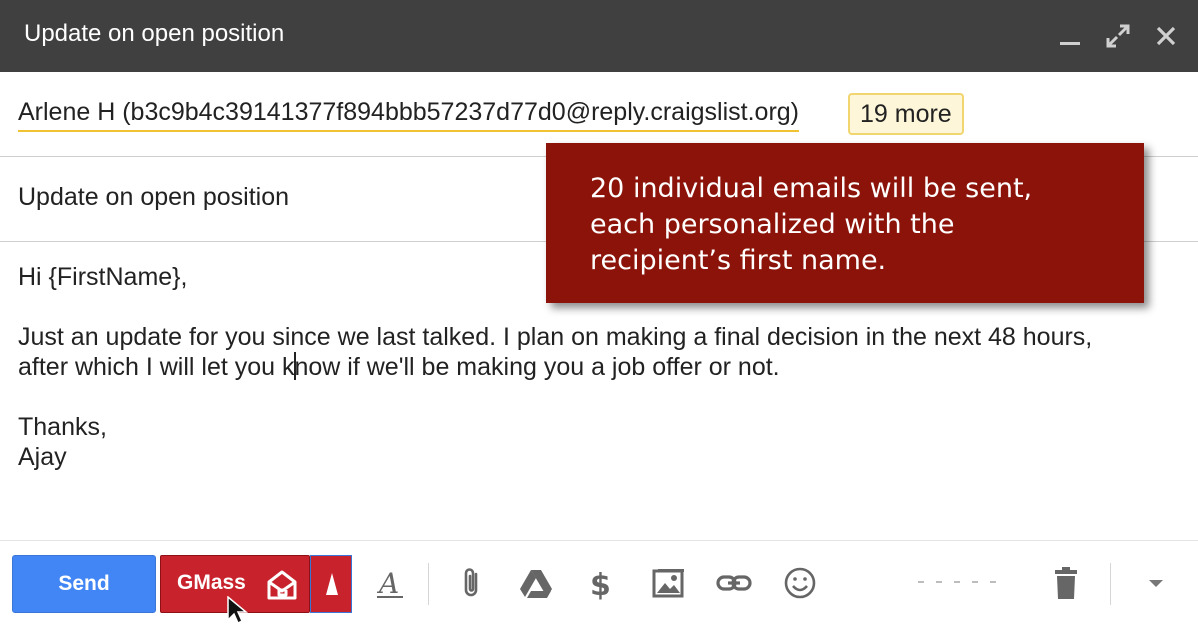 The width and height of the screenshot is (1198, 629). Describe the element at coordinates (211, 582) in the screenshot. I see `gmass-label: GMass` at that location.